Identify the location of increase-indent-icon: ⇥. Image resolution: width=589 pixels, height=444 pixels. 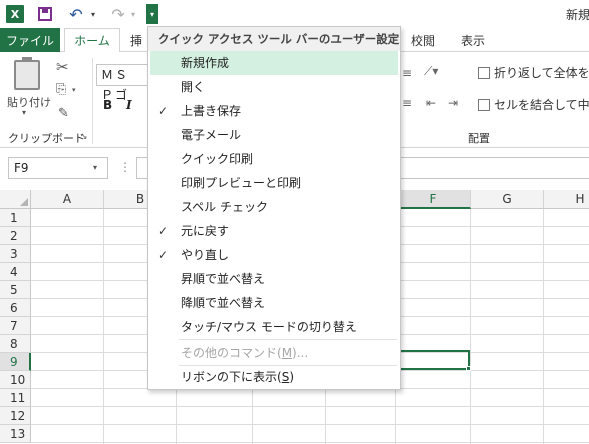
(453, 103).